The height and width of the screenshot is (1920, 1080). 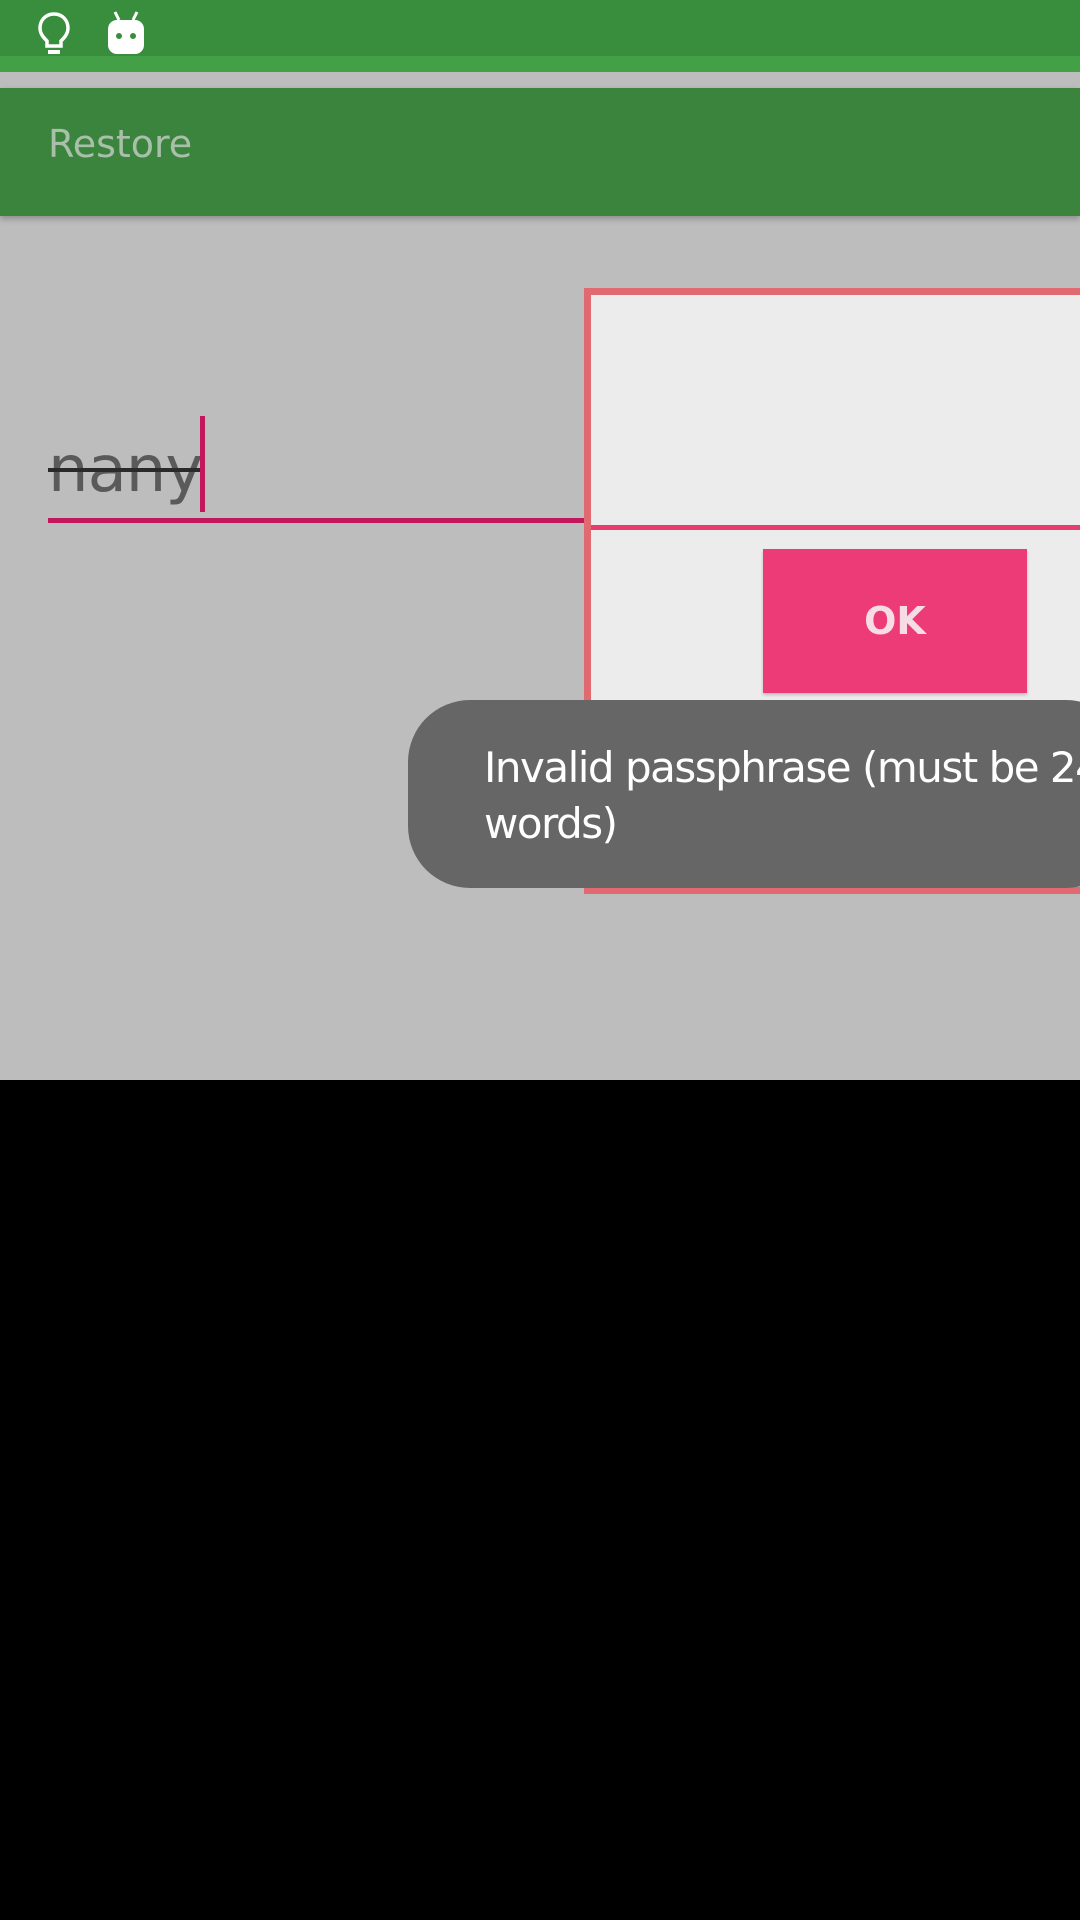 What do you see at coordinates (54, 36) in the screenshot?
I see `lightbulb-icon` at bounding box center [54, 36].